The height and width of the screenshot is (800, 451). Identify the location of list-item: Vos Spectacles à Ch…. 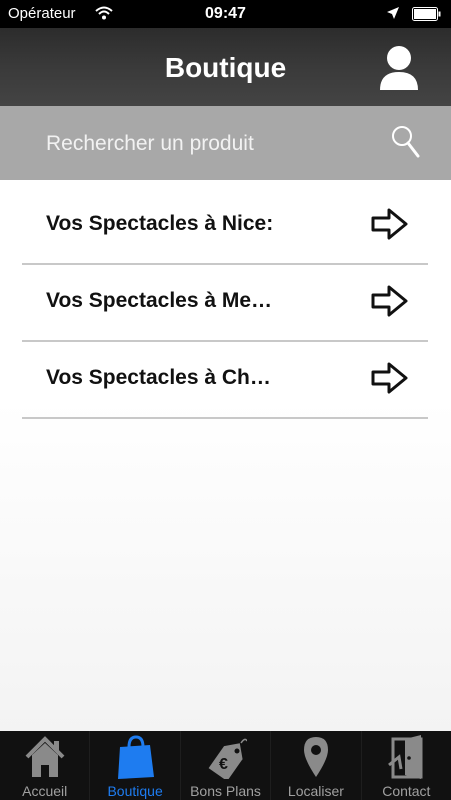
(225, 380).